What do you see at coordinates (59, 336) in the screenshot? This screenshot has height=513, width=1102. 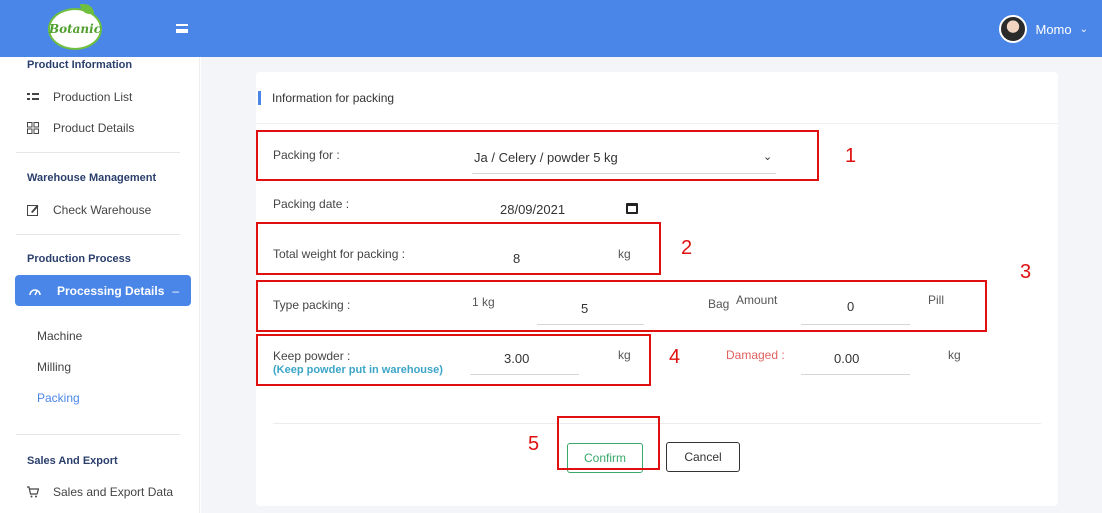 I see `sidebar-subitem-machine: Machine` at bounding box center [59, 336].